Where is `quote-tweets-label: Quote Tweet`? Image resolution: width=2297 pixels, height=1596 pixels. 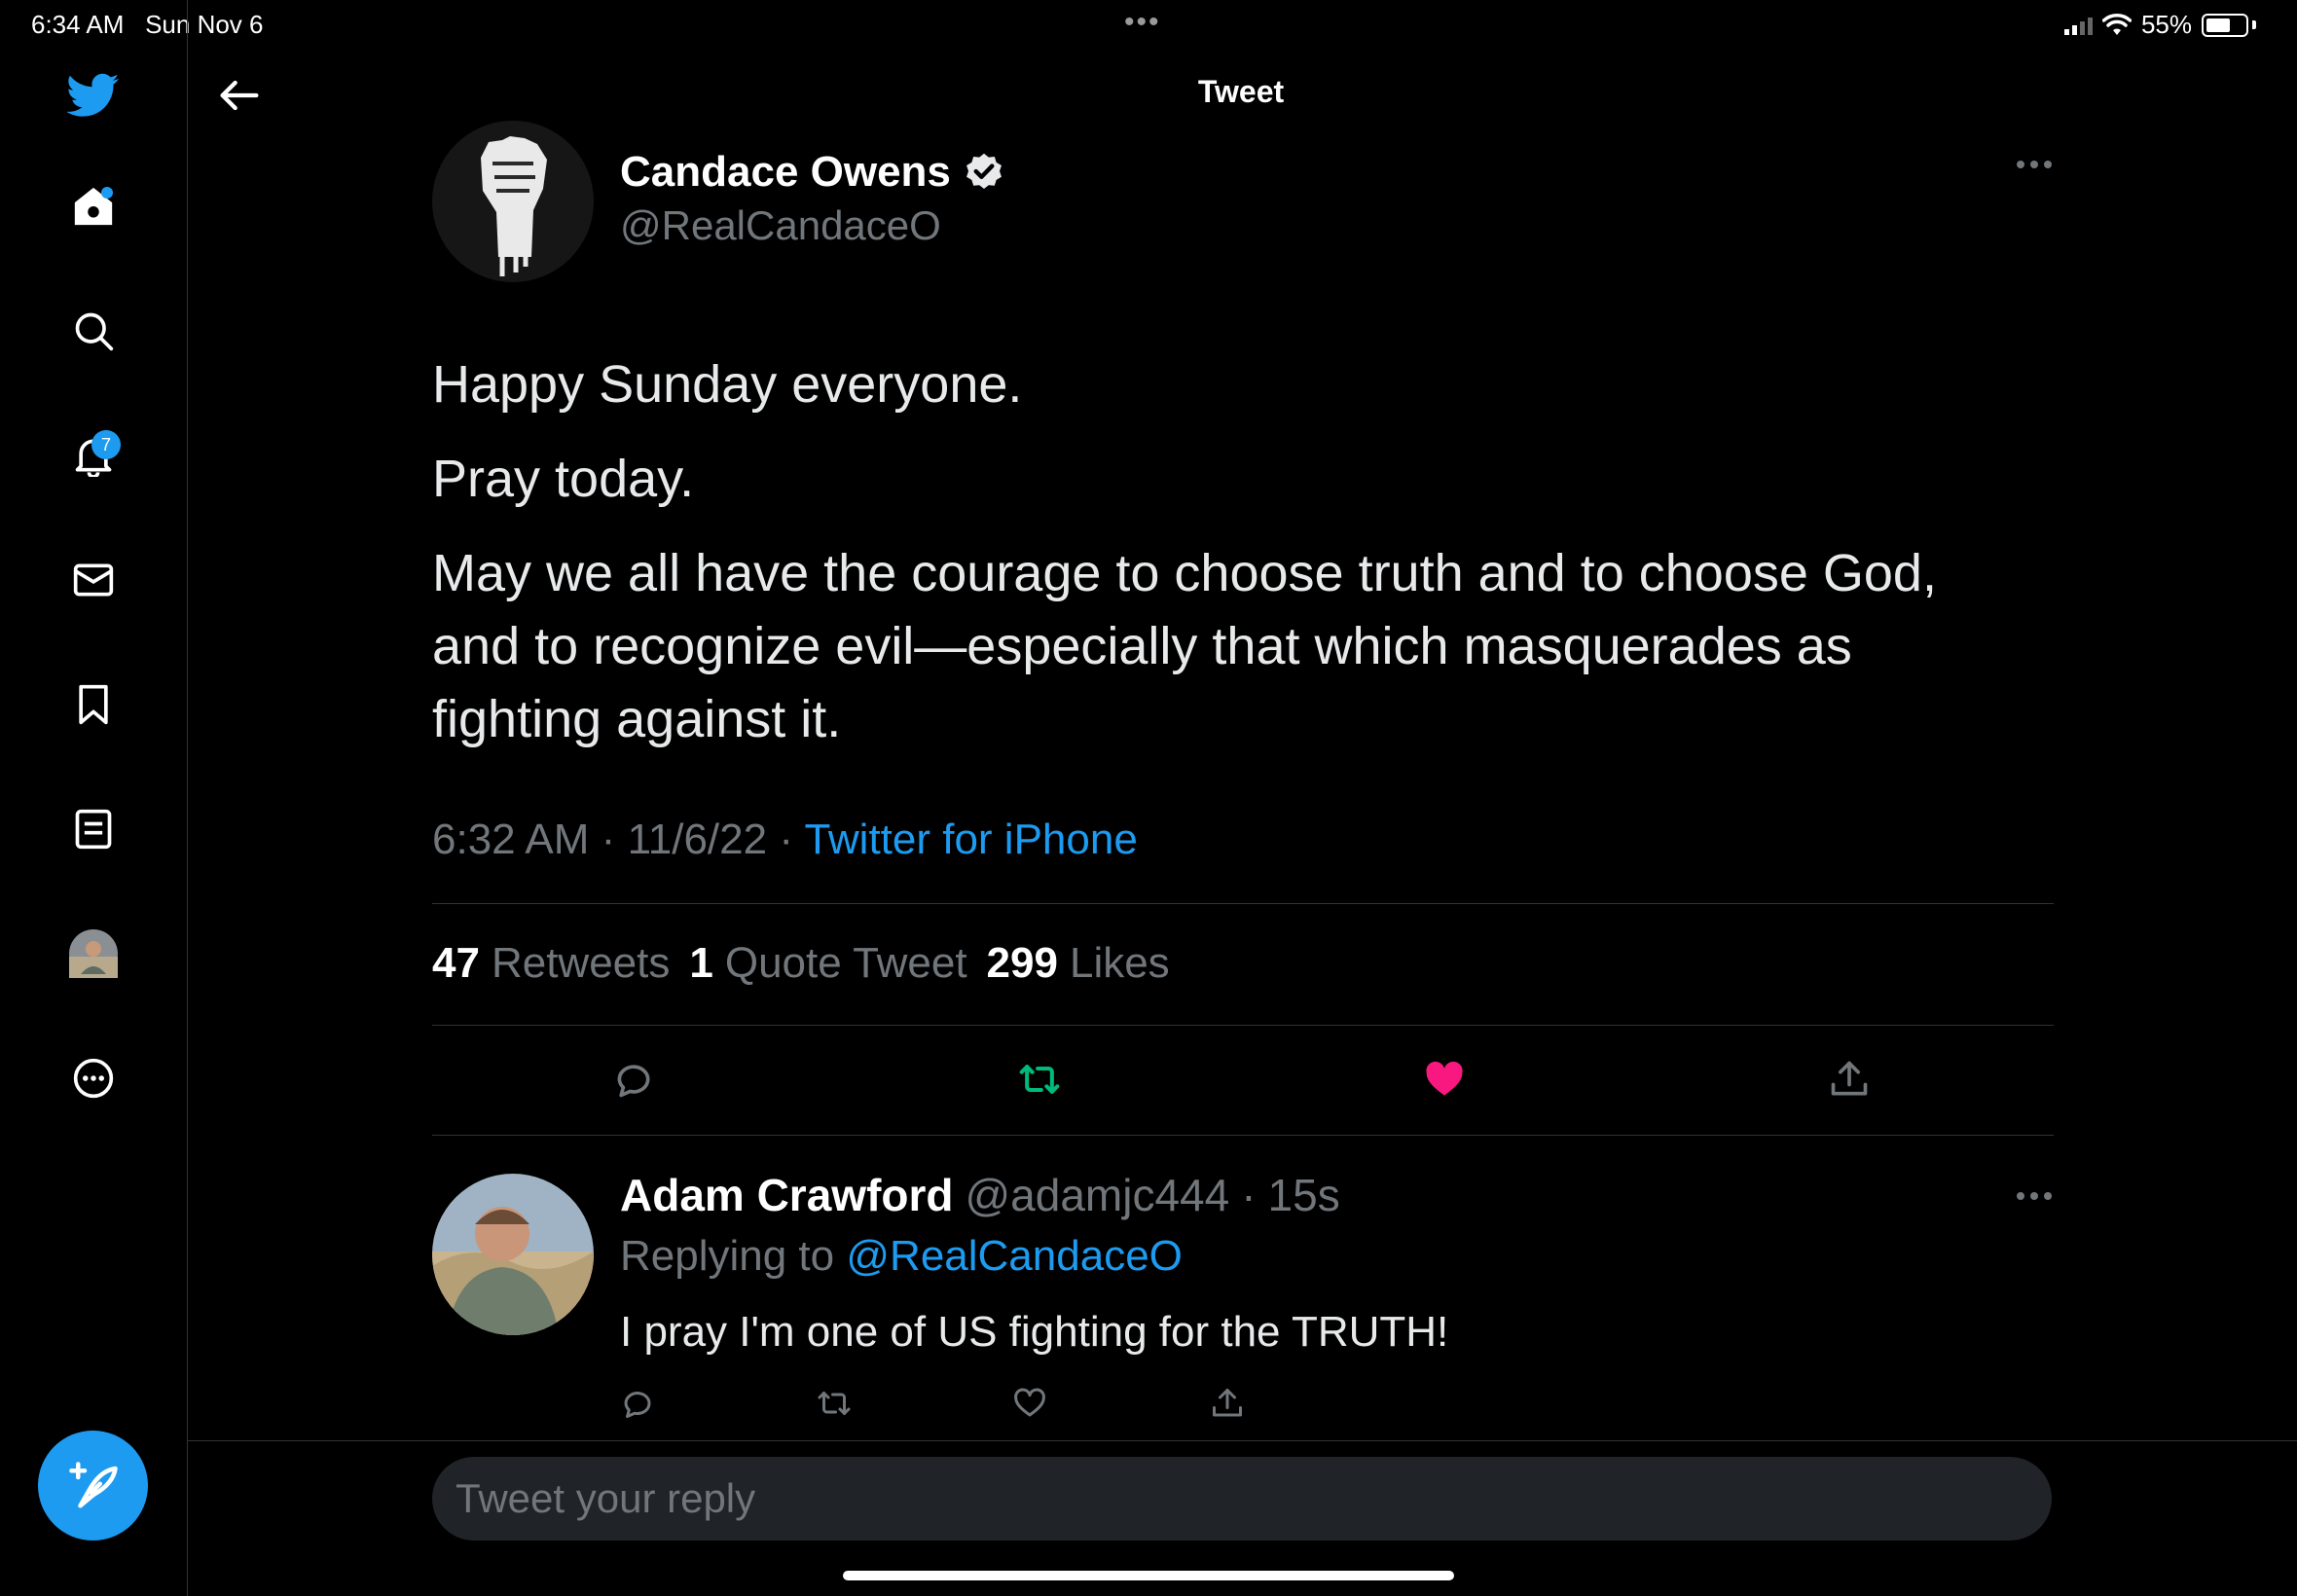
quote-tweets-label: Quote Tweet is located at coordinates (845, 963).